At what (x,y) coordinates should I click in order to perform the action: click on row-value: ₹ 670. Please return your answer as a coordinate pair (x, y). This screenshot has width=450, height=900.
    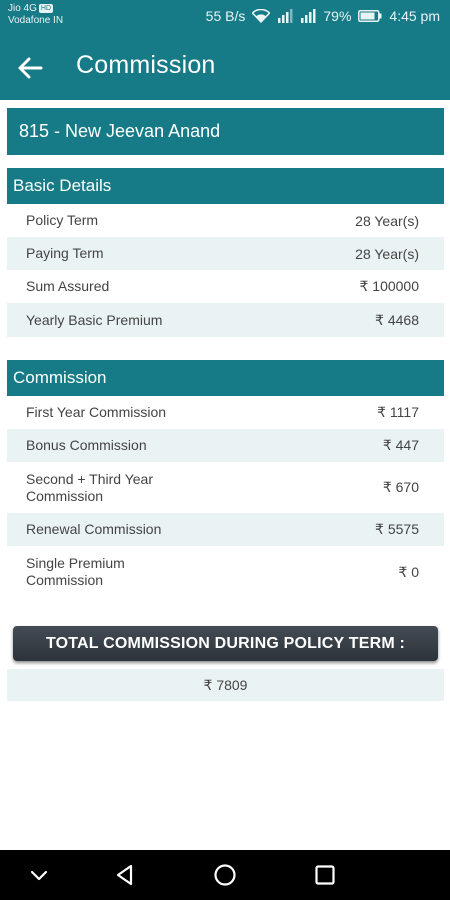
    Looking at the image, I should click on (400, 487).